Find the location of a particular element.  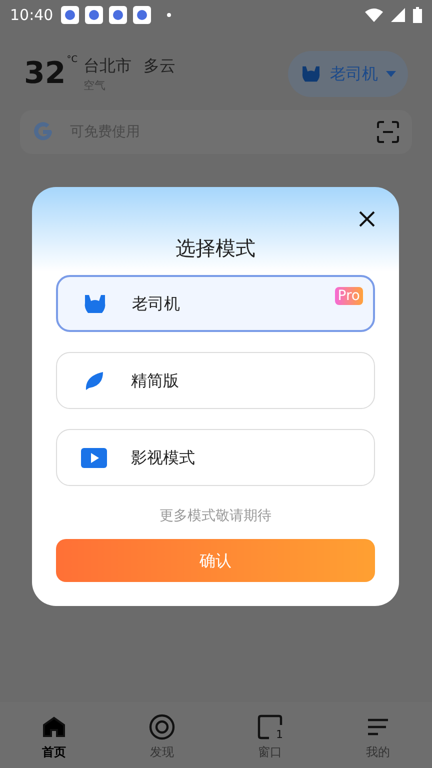

more-modes-note: 更多模式敬请期待 is located at coordinates (216, 516).